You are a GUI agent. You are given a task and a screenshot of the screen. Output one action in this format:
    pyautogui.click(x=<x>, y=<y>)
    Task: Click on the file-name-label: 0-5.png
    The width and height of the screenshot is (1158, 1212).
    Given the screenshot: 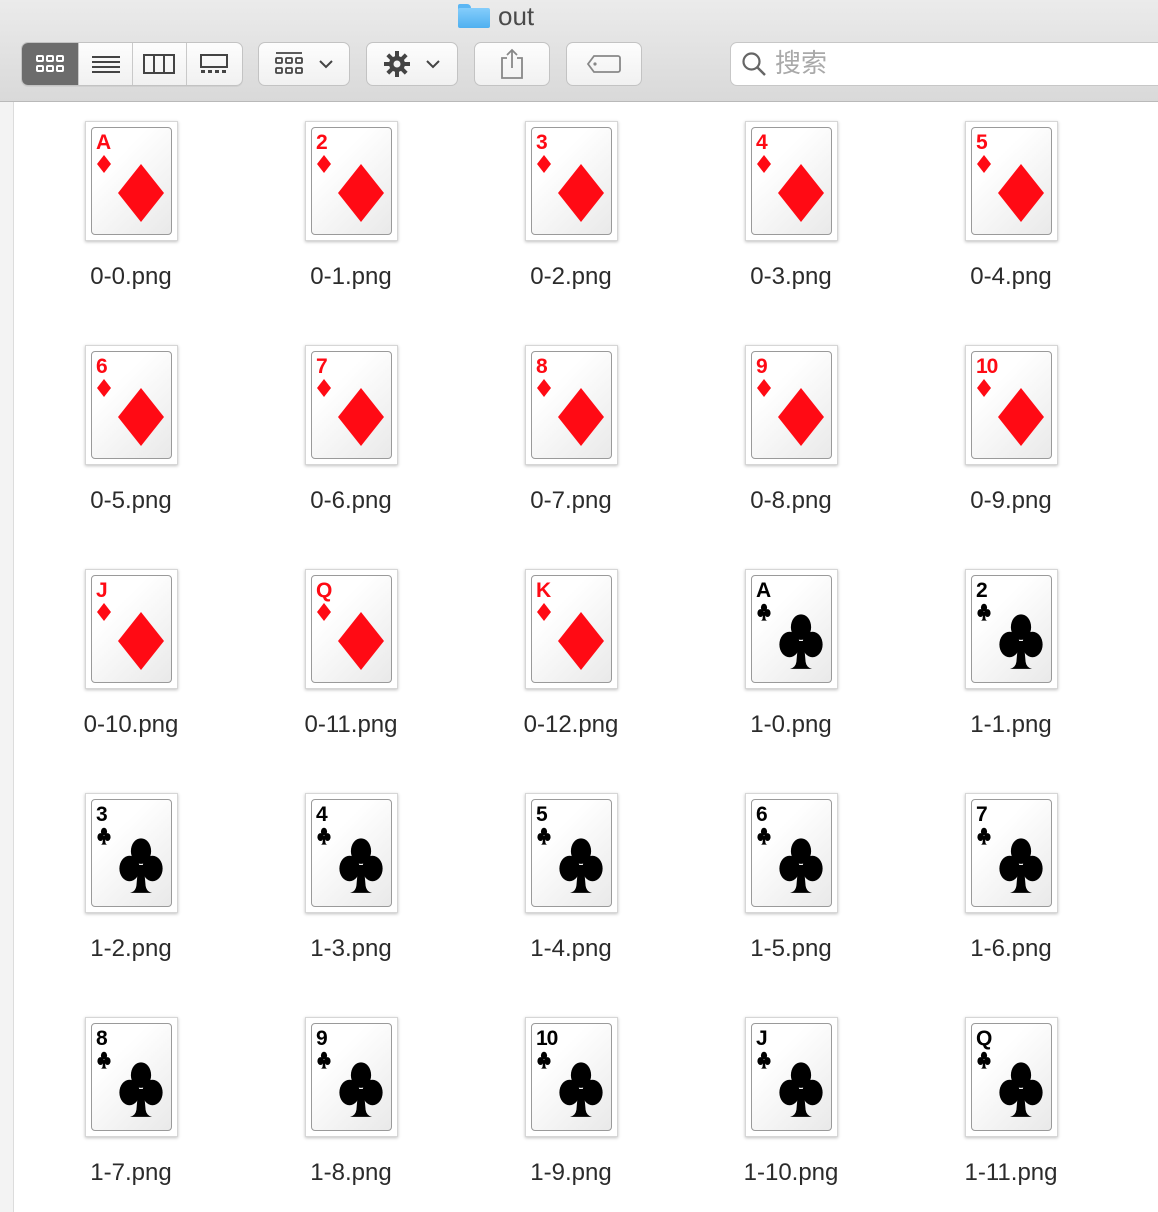 What is the action you would take?
    pyautogui.click(x=131, y=501)
    